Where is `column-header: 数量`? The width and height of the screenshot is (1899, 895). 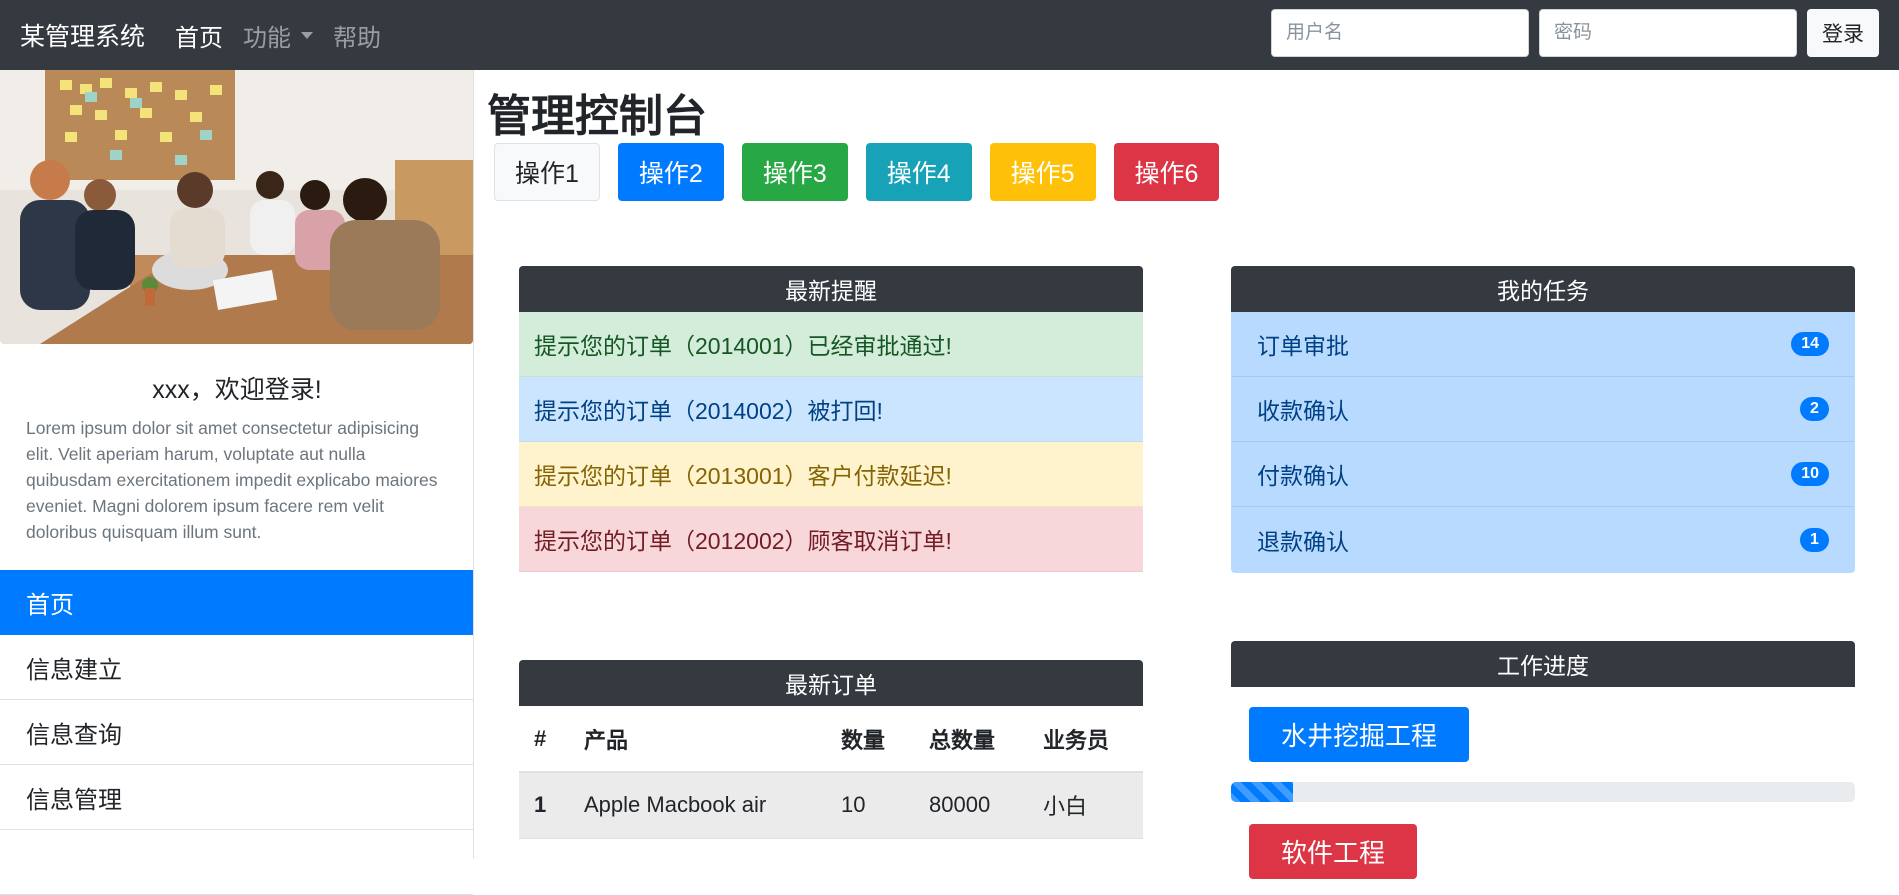 column-header: 数量 is located at coordinates (870, 739).